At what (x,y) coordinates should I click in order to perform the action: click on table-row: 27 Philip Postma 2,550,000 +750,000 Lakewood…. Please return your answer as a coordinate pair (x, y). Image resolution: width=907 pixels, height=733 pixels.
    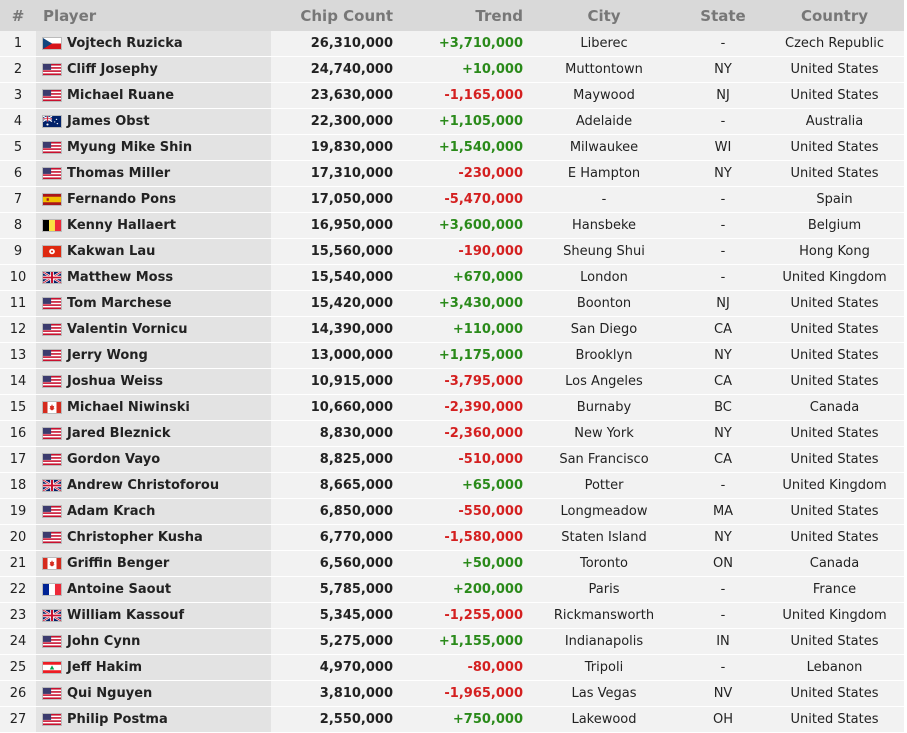
    Looking at the image, I should click on (452, 719).